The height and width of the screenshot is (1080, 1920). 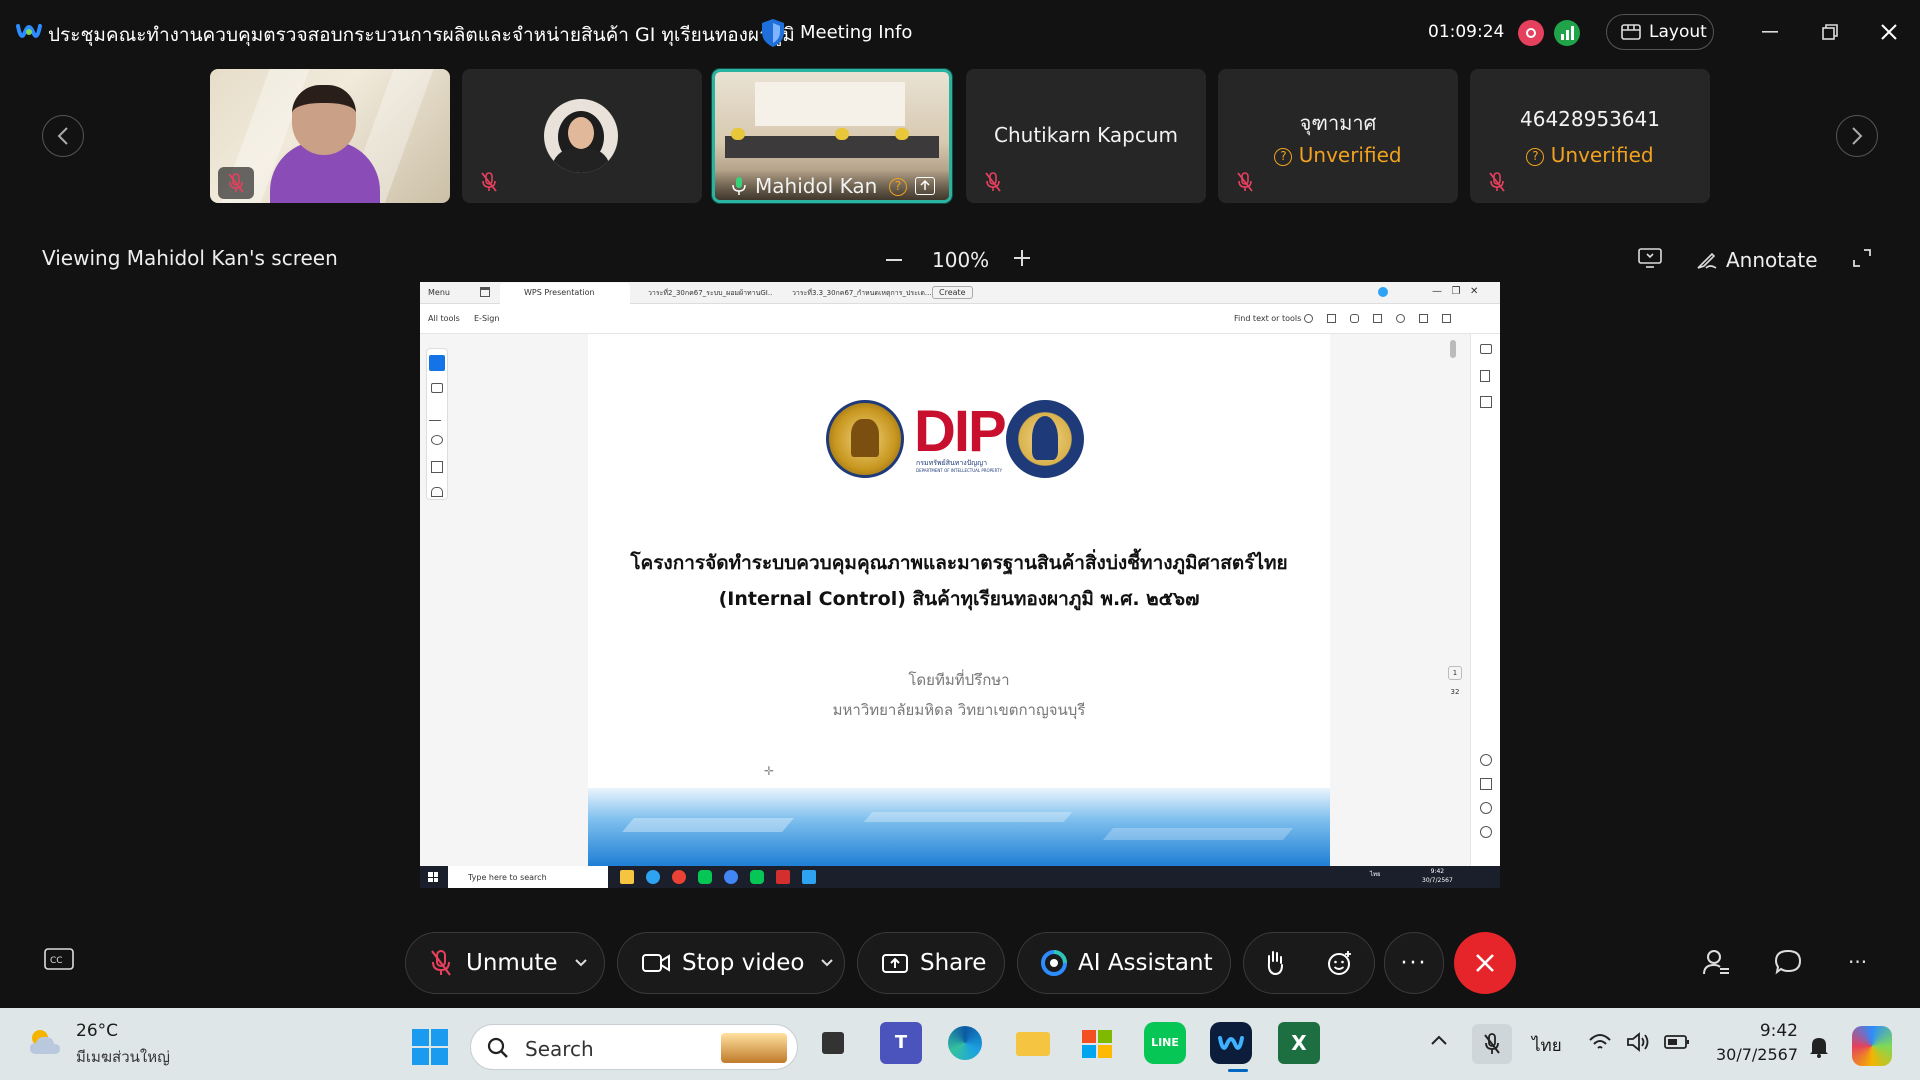 I want to click on bookmark-icon, so click(x=1485, y=376).